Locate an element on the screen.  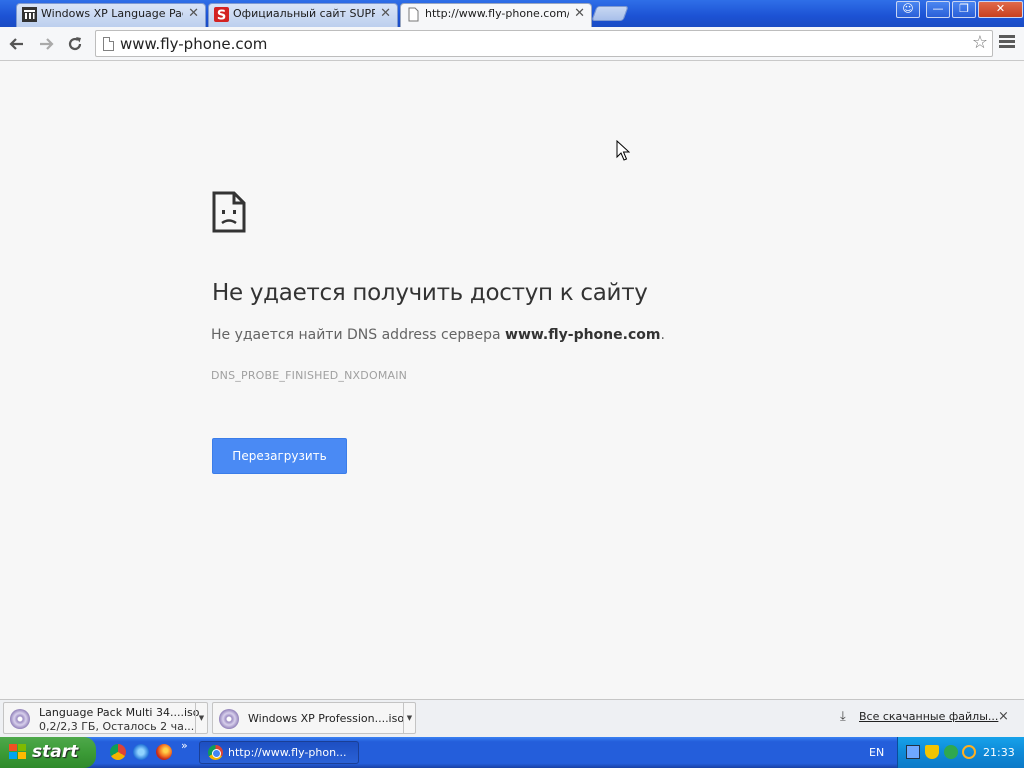
download-arrow-icon: ⤓ is located at coordinates (843, 716).